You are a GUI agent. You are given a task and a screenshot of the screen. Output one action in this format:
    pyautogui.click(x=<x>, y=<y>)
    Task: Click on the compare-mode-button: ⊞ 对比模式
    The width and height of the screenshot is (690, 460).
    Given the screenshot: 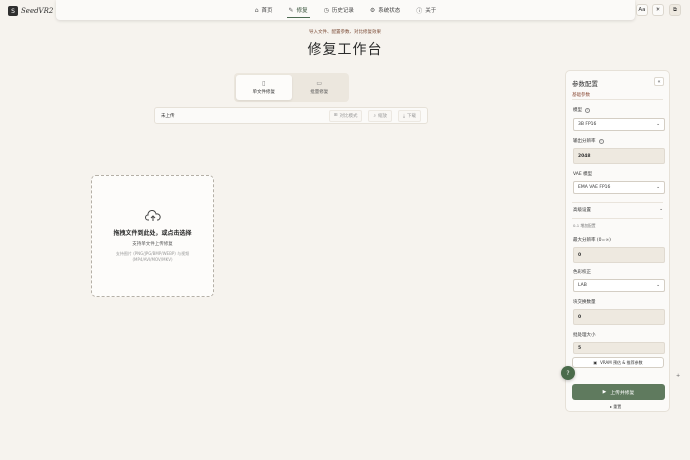 What is the action you would take?
    pyautogui.click(x=345, y=115)
    